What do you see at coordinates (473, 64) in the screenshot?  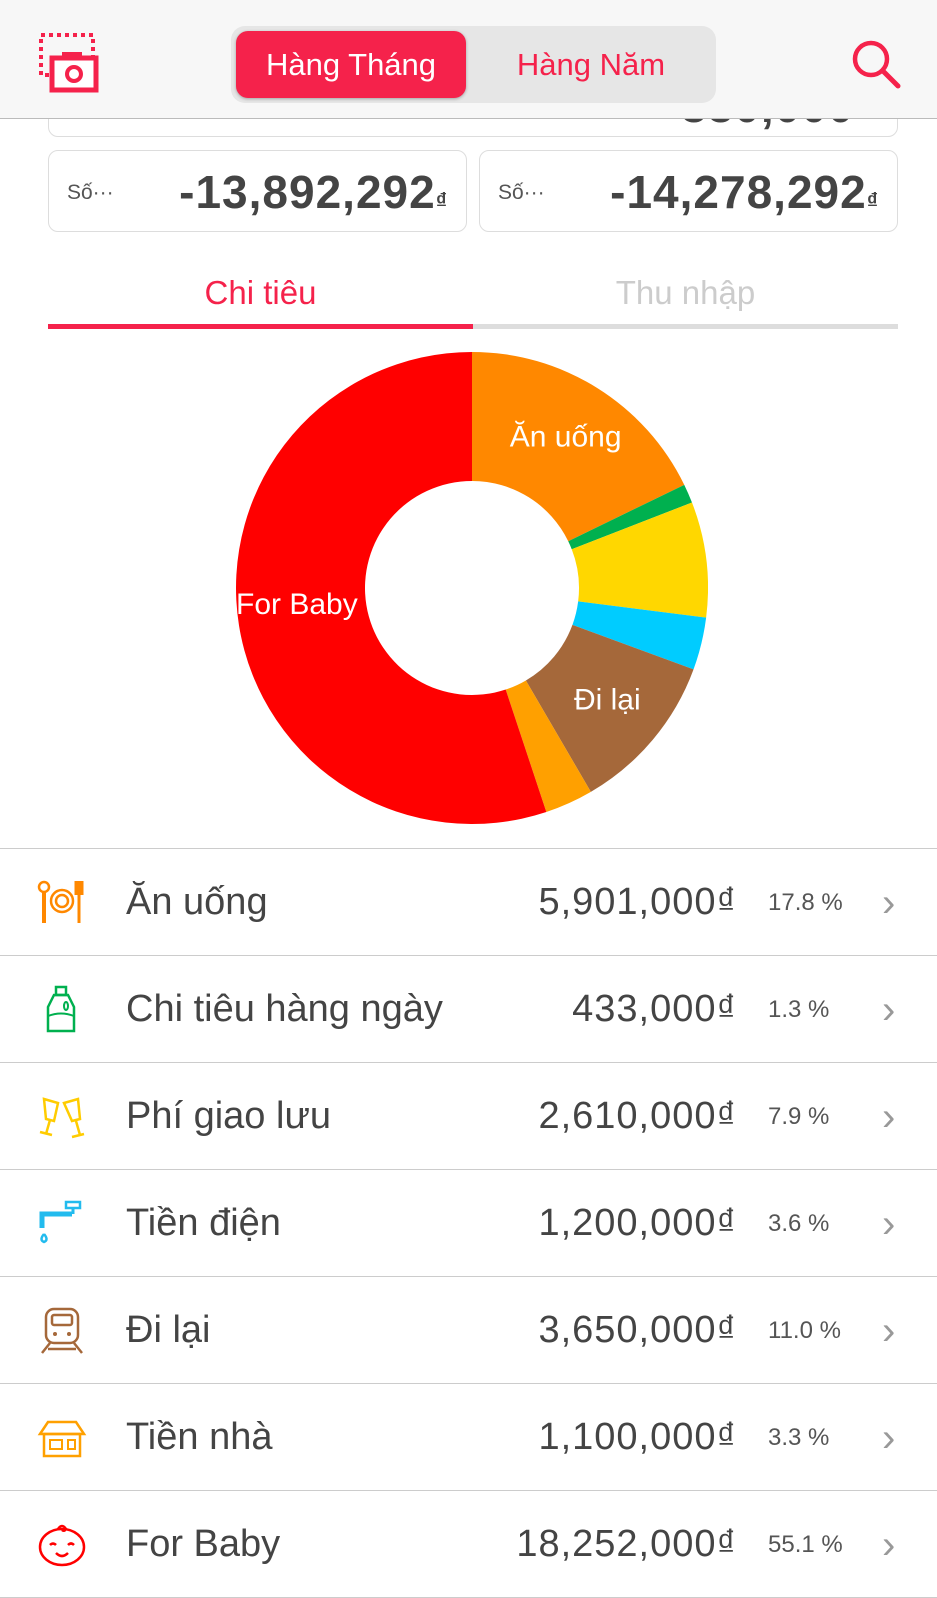 I see `period-segmented-control: Hàng Tháng Hàng Năm` at bounding box center [473, 64].